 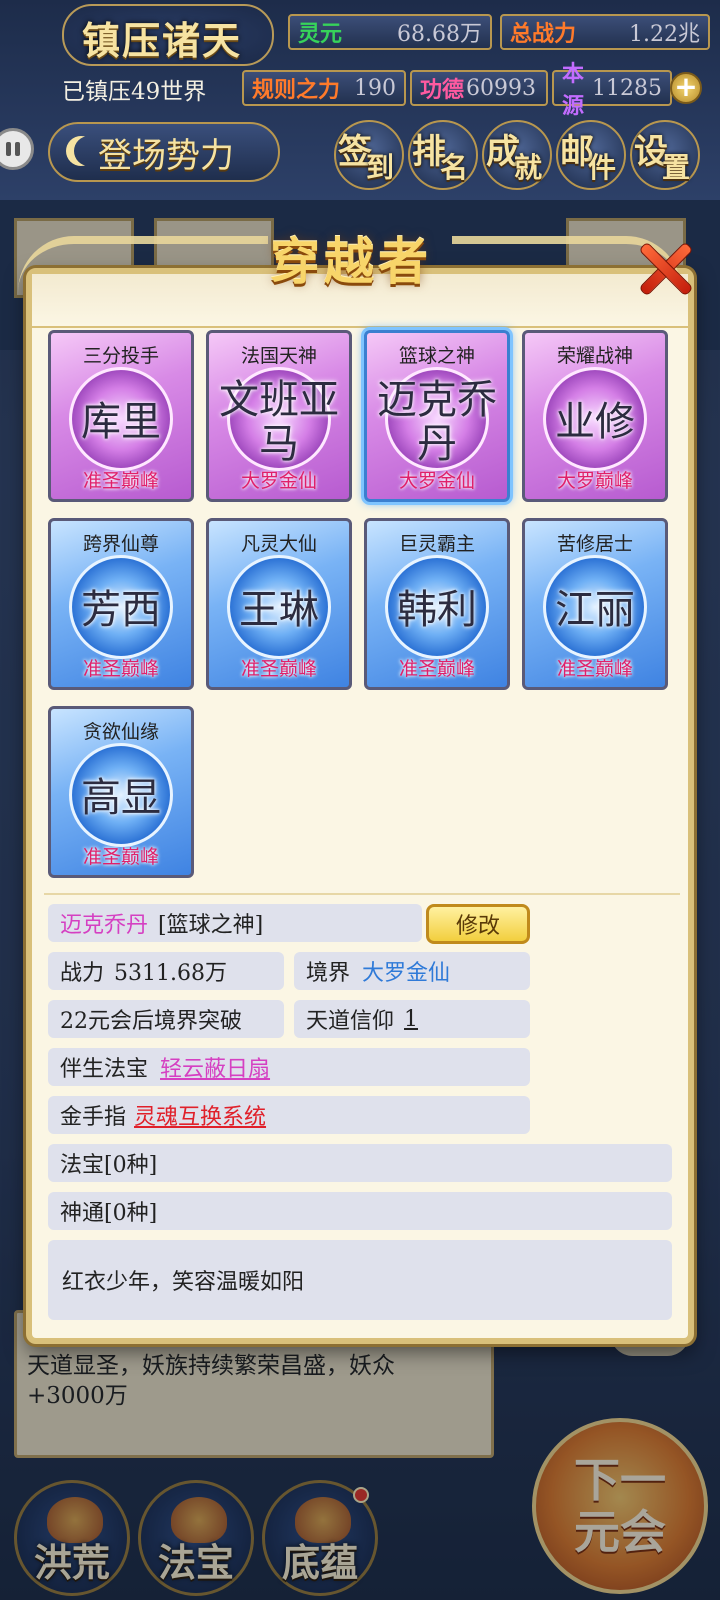 I want to click on origin-stat: 本源 11285, so click(x=612, y=90).